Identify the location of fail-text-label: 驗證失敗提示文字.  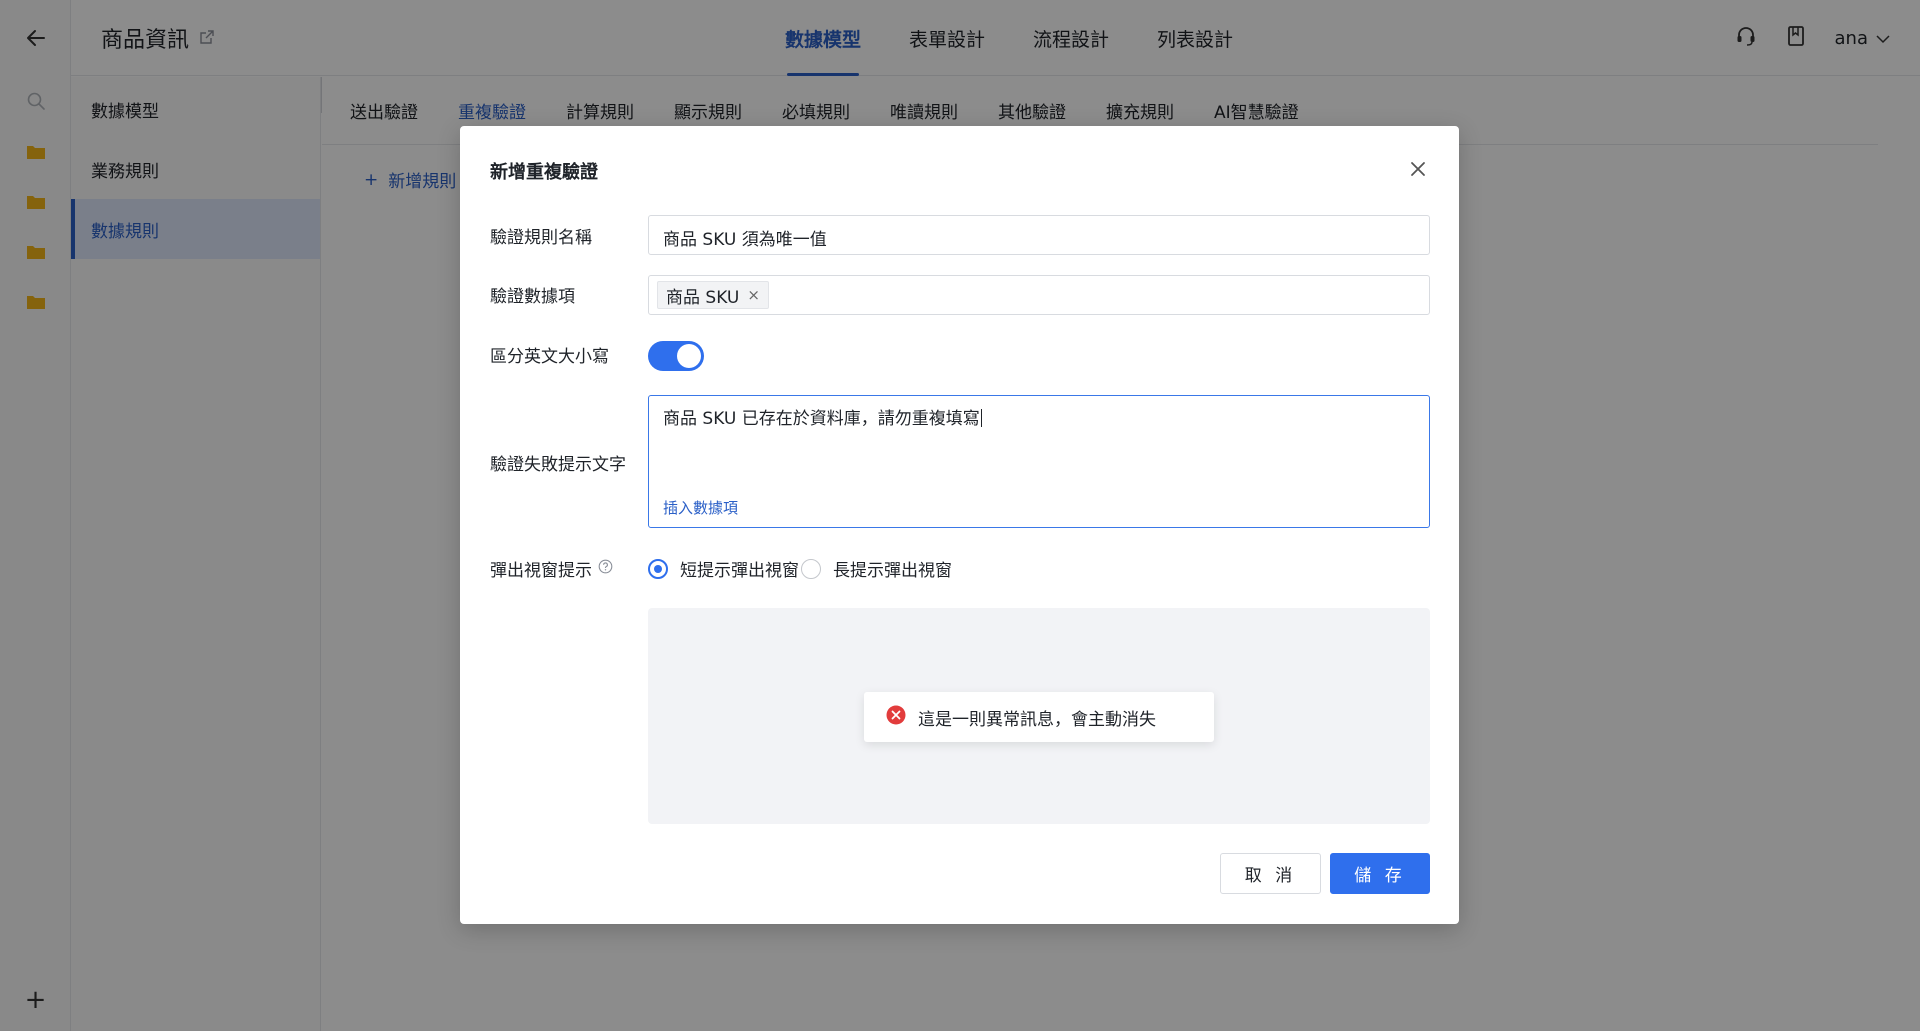
(558, 465).